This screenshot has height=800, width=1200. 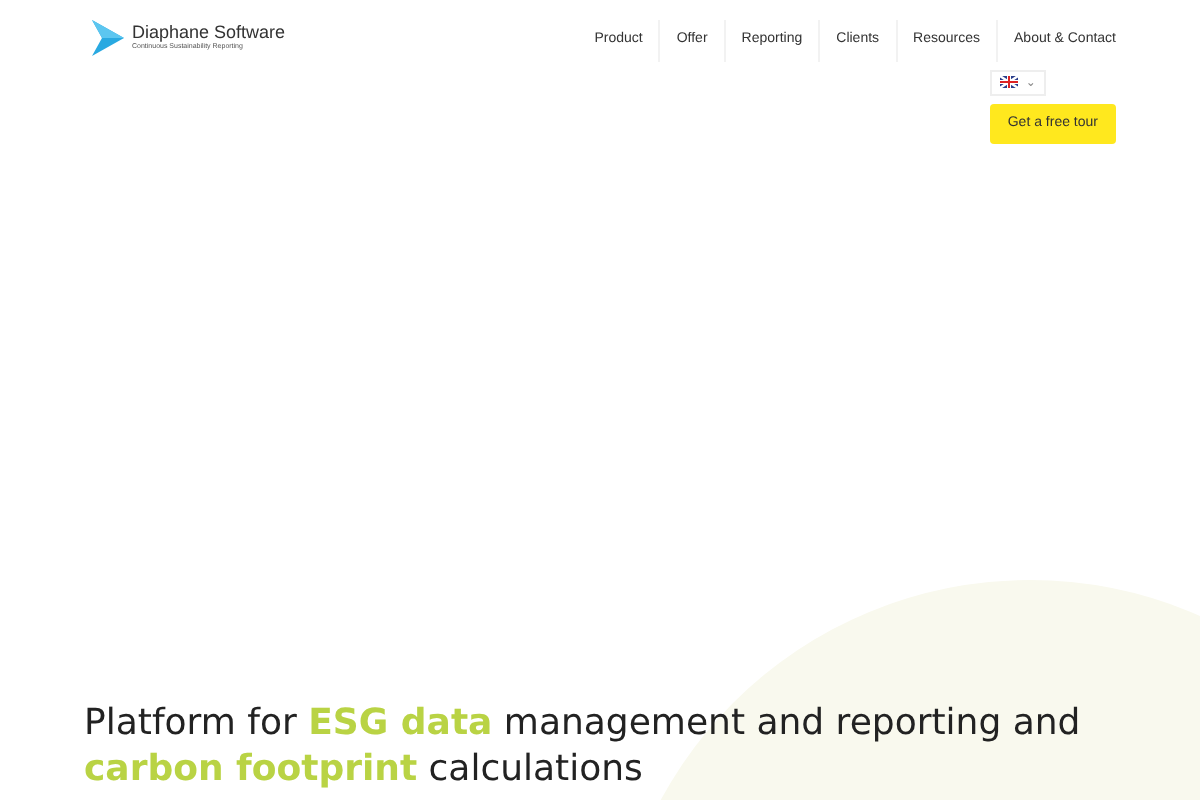 What do you see at coordinates (108, 38) in the screenshot?
I see `logo-icon` at bounding box center [108, 38].